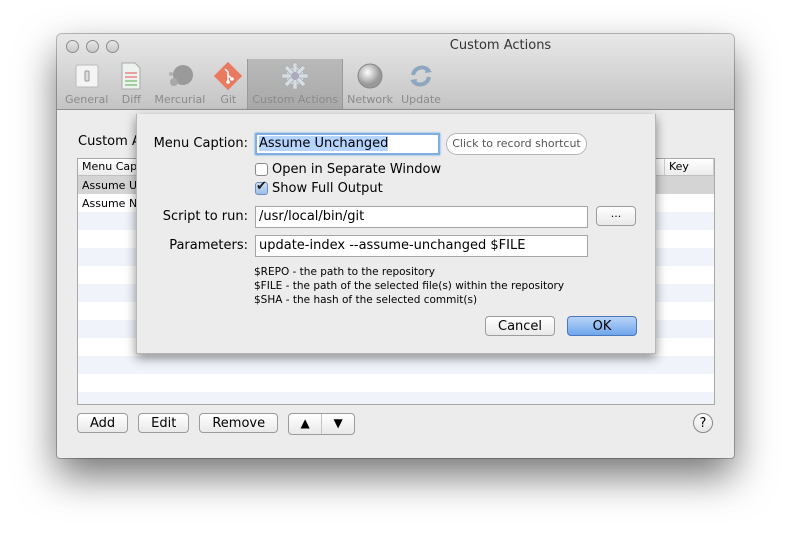  I want to click on table-actions: Add Edit Remove ▲ ▼, so click(216, 424).